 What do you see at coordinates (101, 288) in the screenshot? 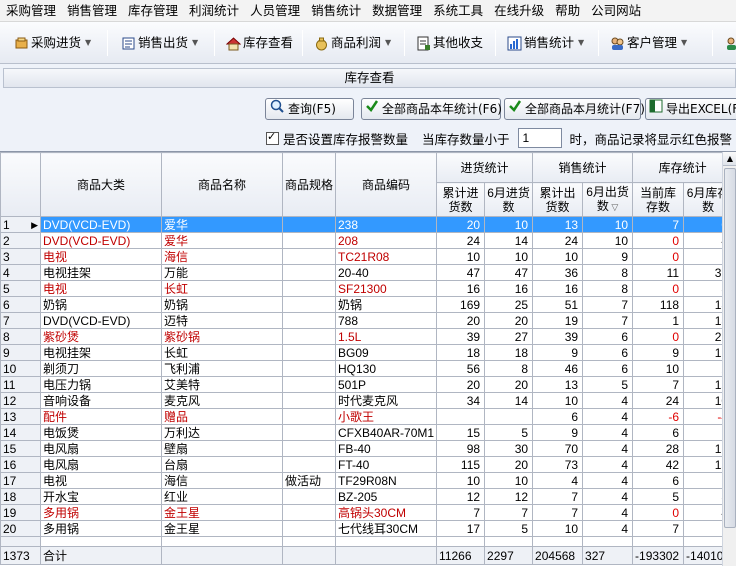
I see `cell-category: 电视` at bounding box center [101, 288].